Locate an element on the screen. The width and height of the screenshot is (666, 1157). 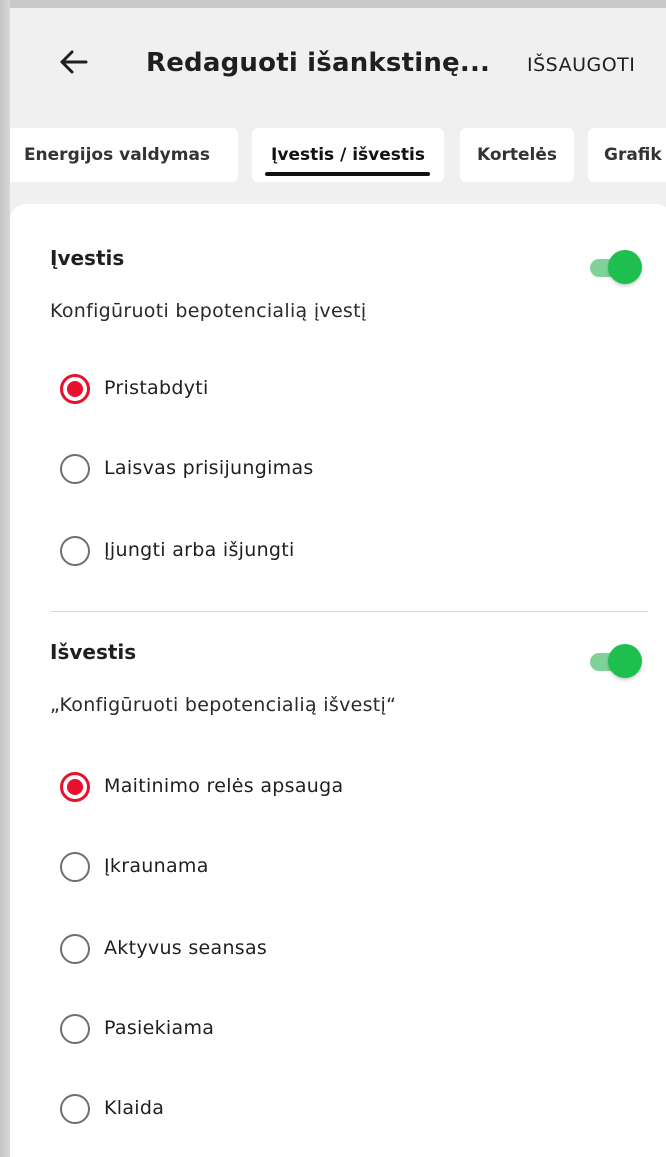
tab-active-indicator is located at coordinates (347, 174).